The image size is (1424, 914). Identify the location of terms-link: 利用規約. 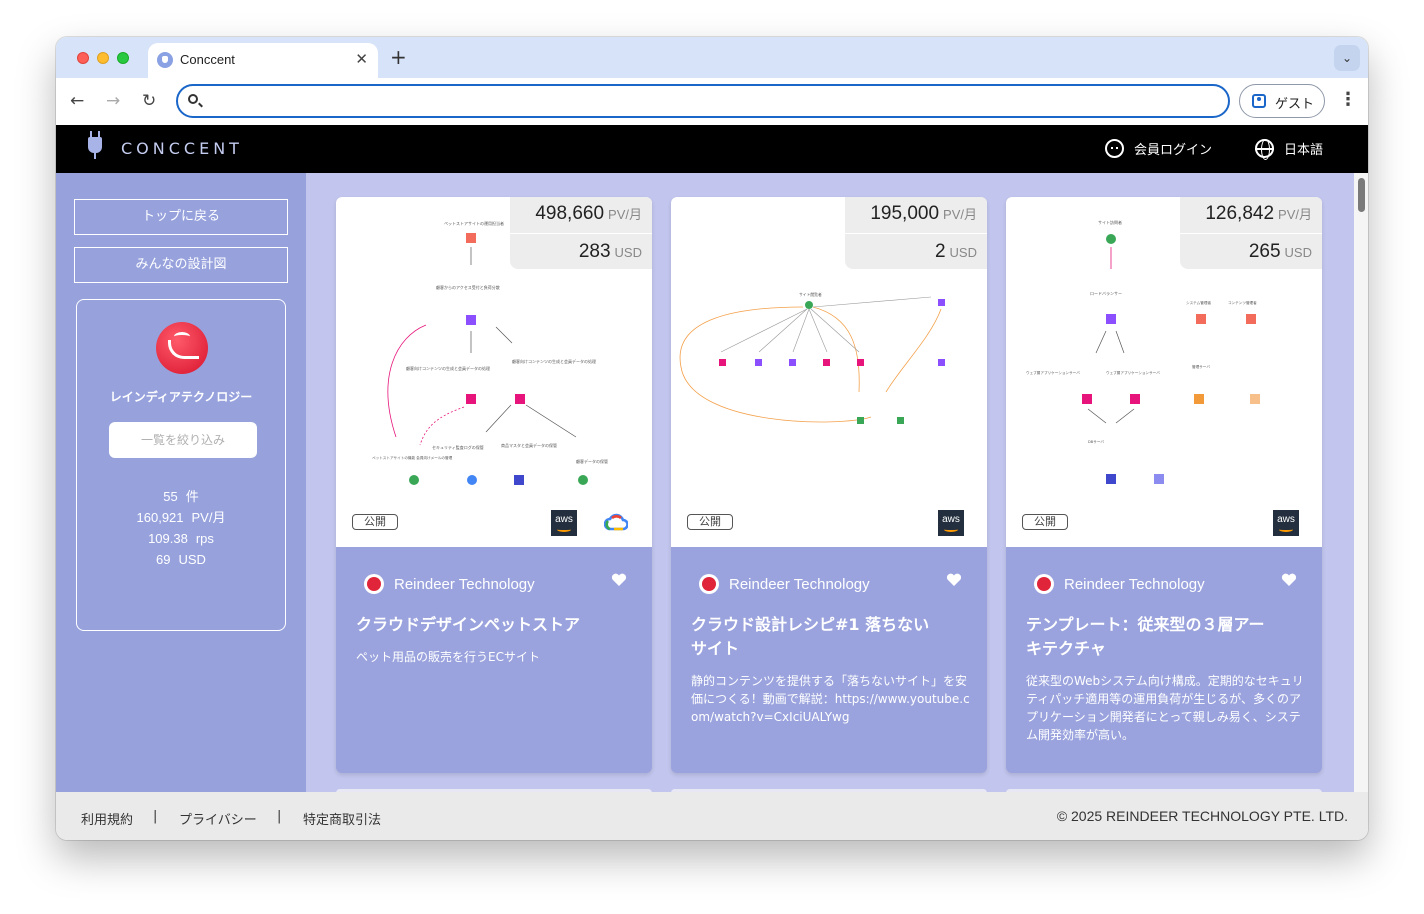
(107, 818).